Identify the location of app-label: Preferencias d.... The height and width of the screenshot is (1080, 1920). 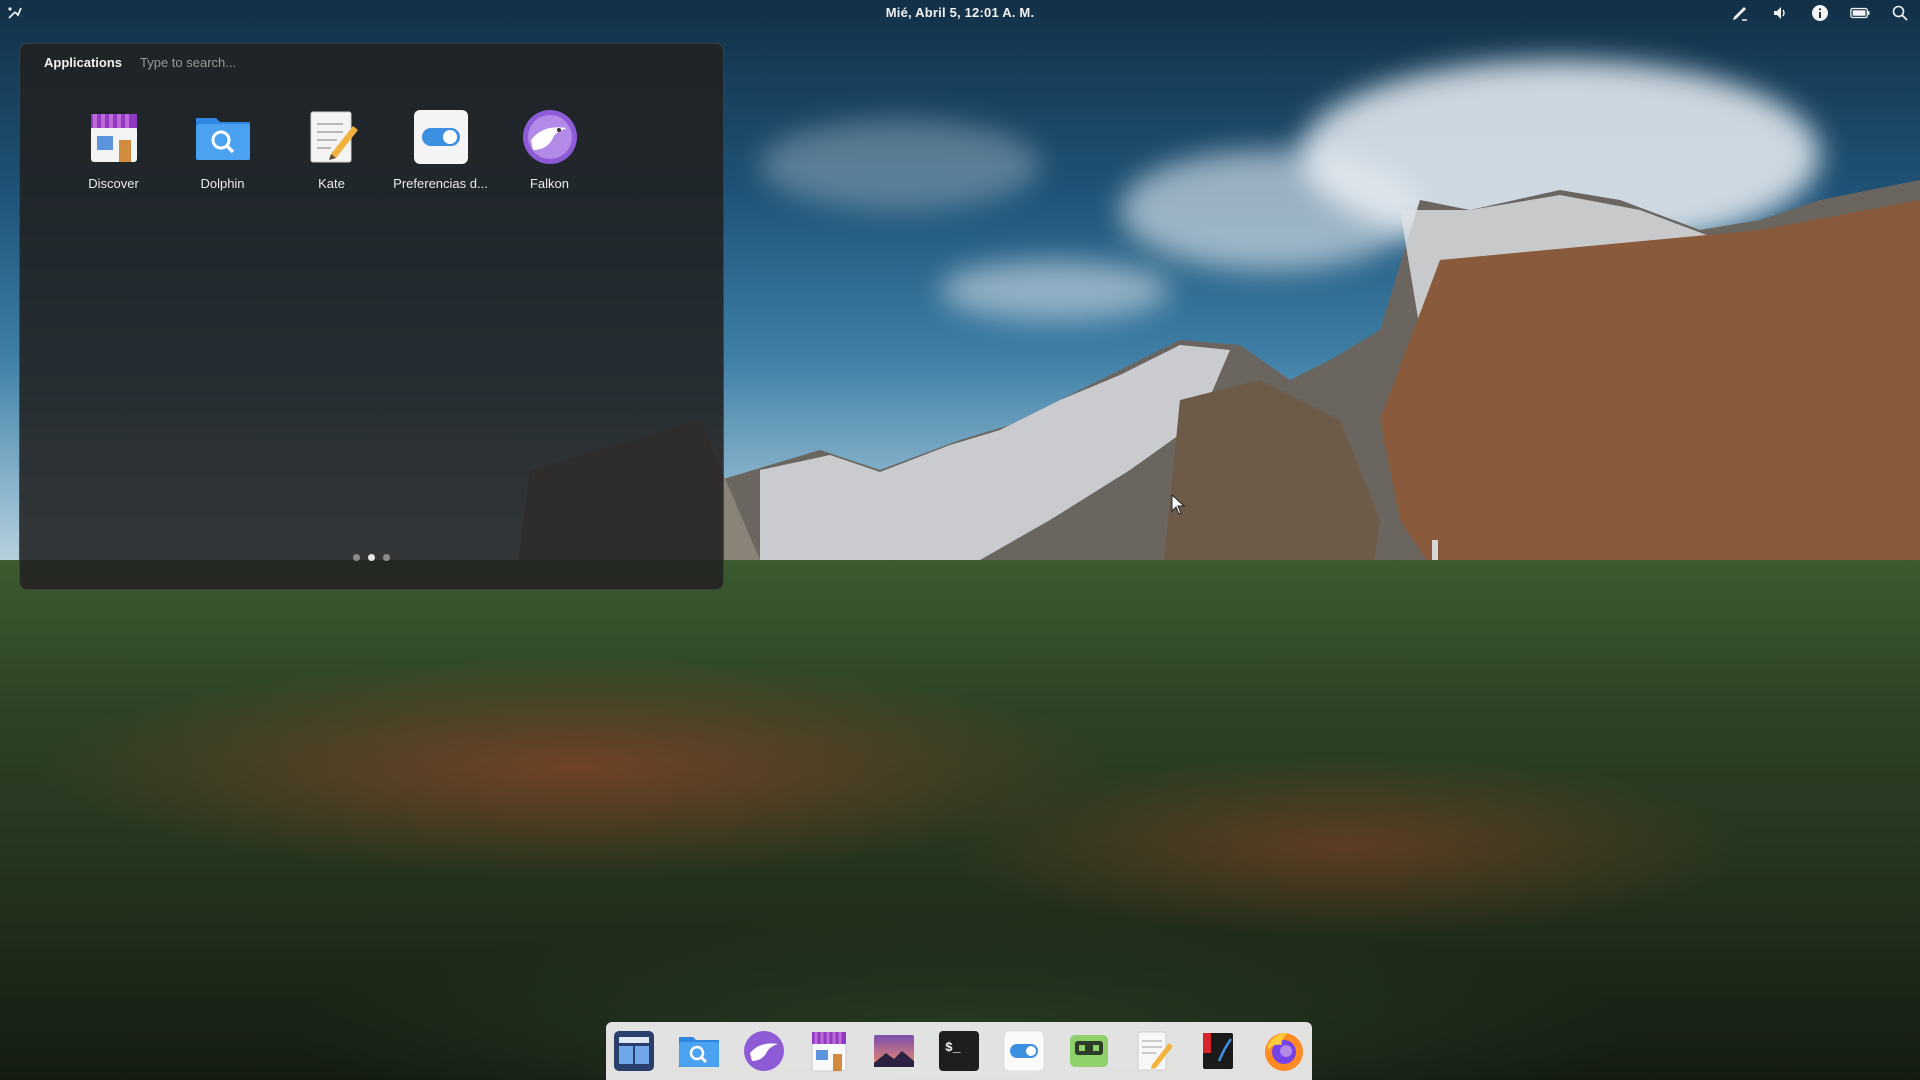
(440, 183).